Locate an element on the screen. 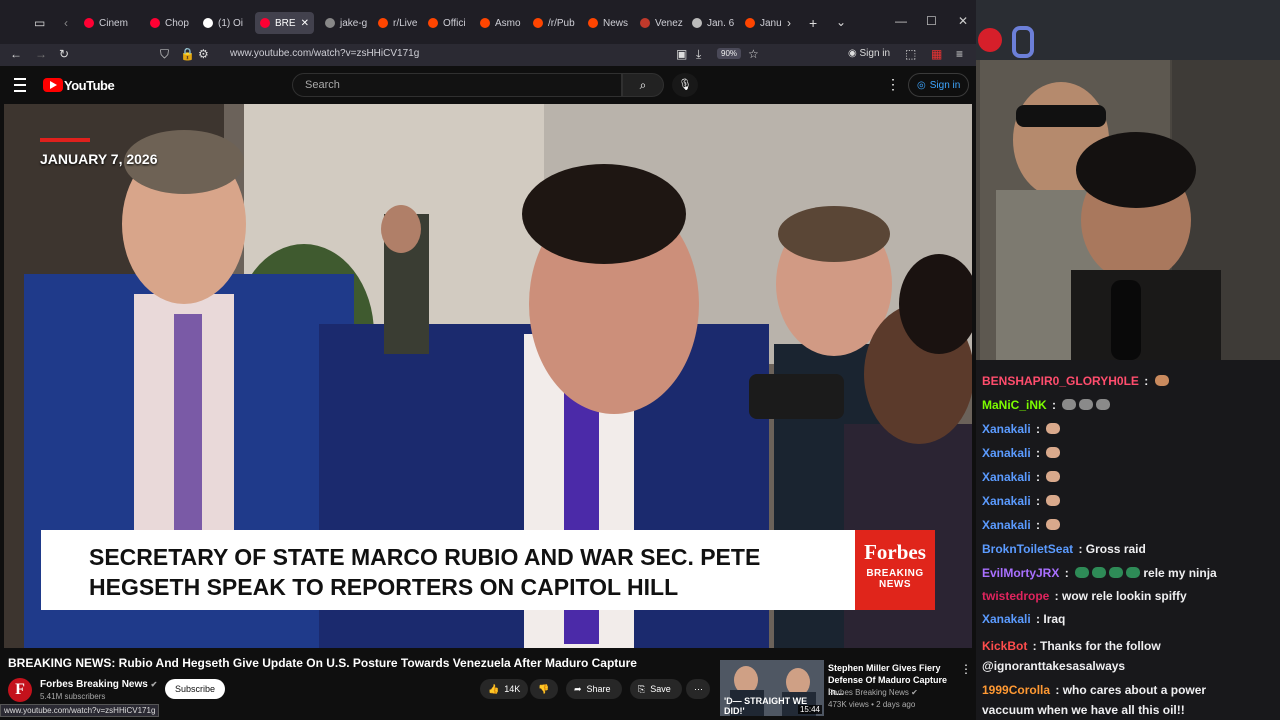 The height and width of the screenshot is (720, 1280). browser-tab: Janu is located at coordinates (763, 23).